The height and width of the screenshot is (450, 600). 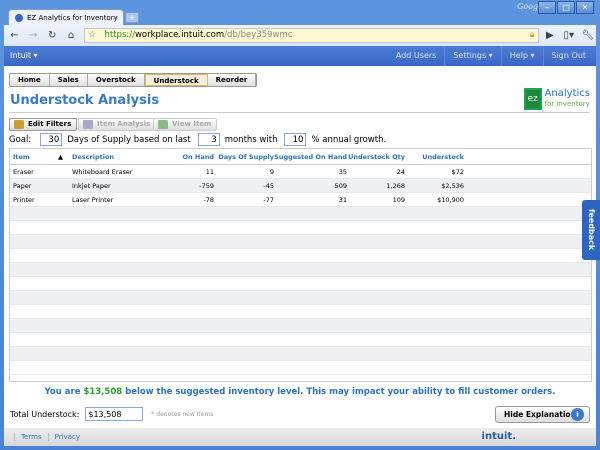 What do you see at coordinates (468, 56) in the screenshot?
I see `settings-menu: Settings ▾` at bounding box center [468, 56].